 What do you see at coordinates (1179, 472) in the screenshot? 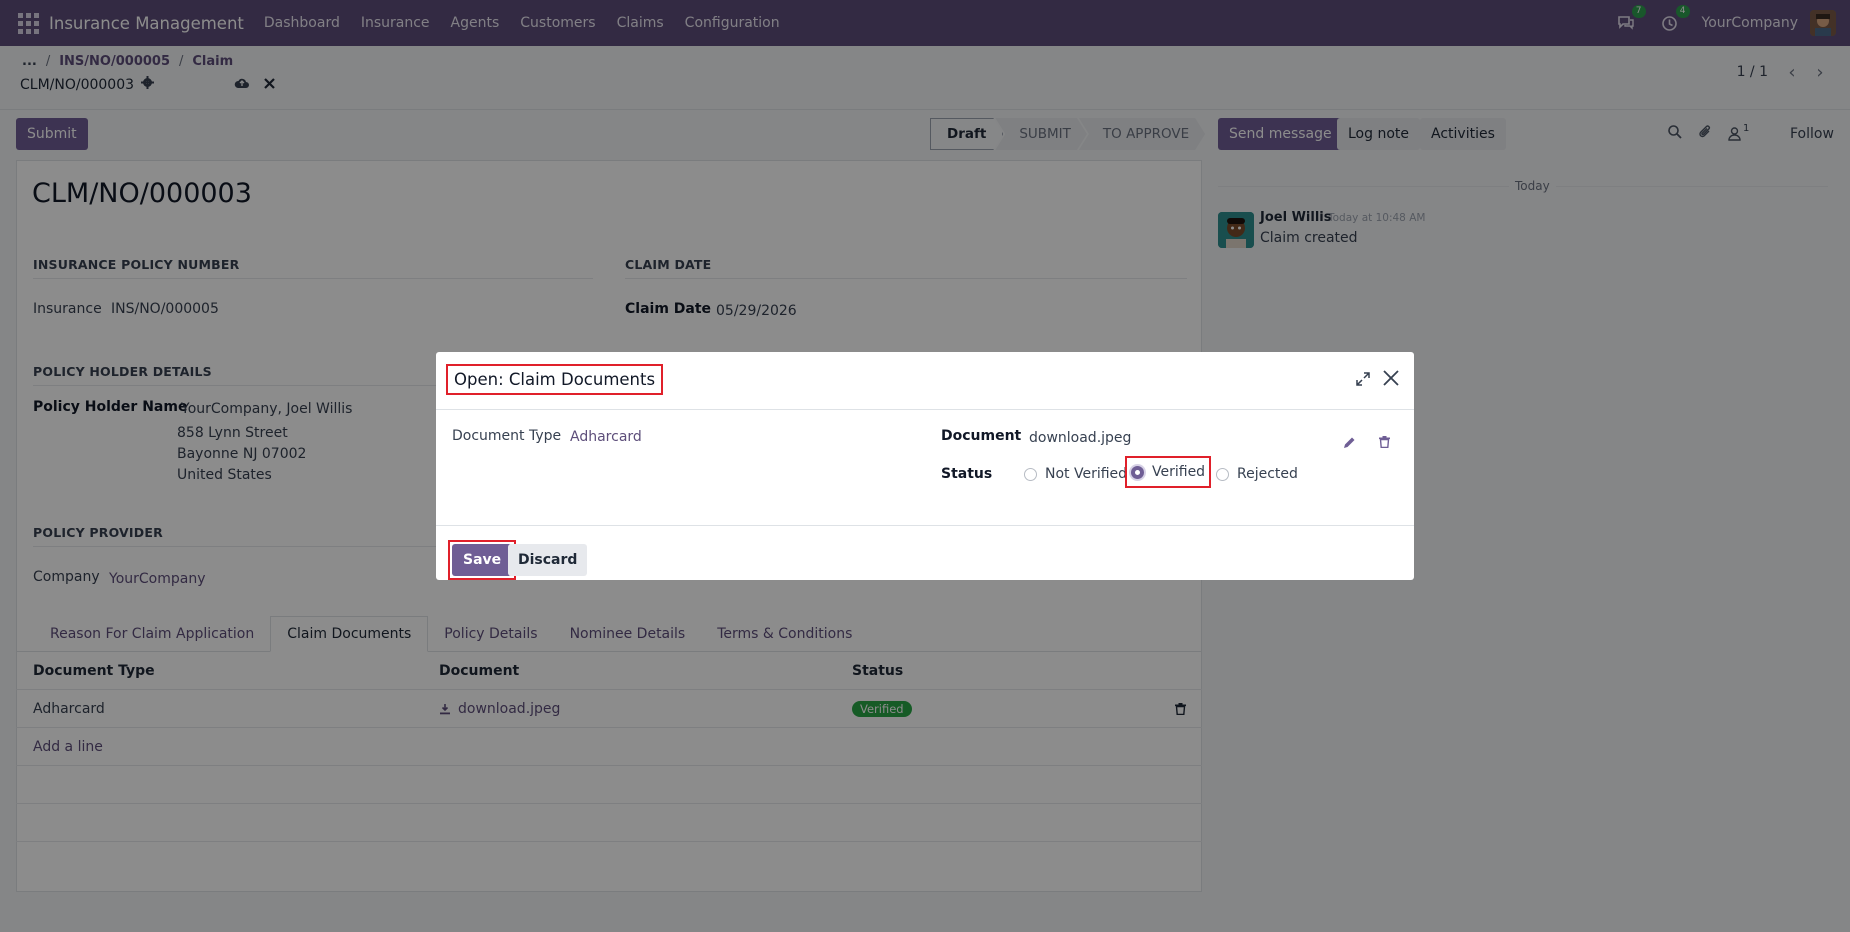
I see `radio-label: Verified` at bounding box center [1179, 472].